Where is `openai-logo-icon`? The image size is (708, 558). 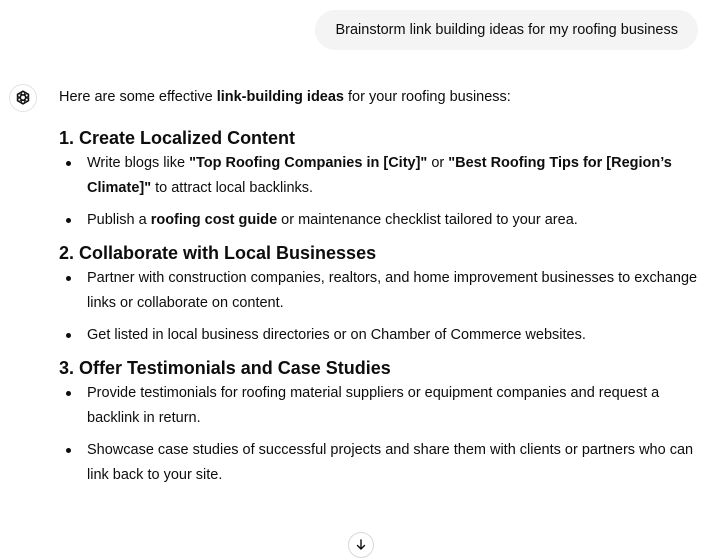
openai-logo-icon is located at coordinates (23, 97).